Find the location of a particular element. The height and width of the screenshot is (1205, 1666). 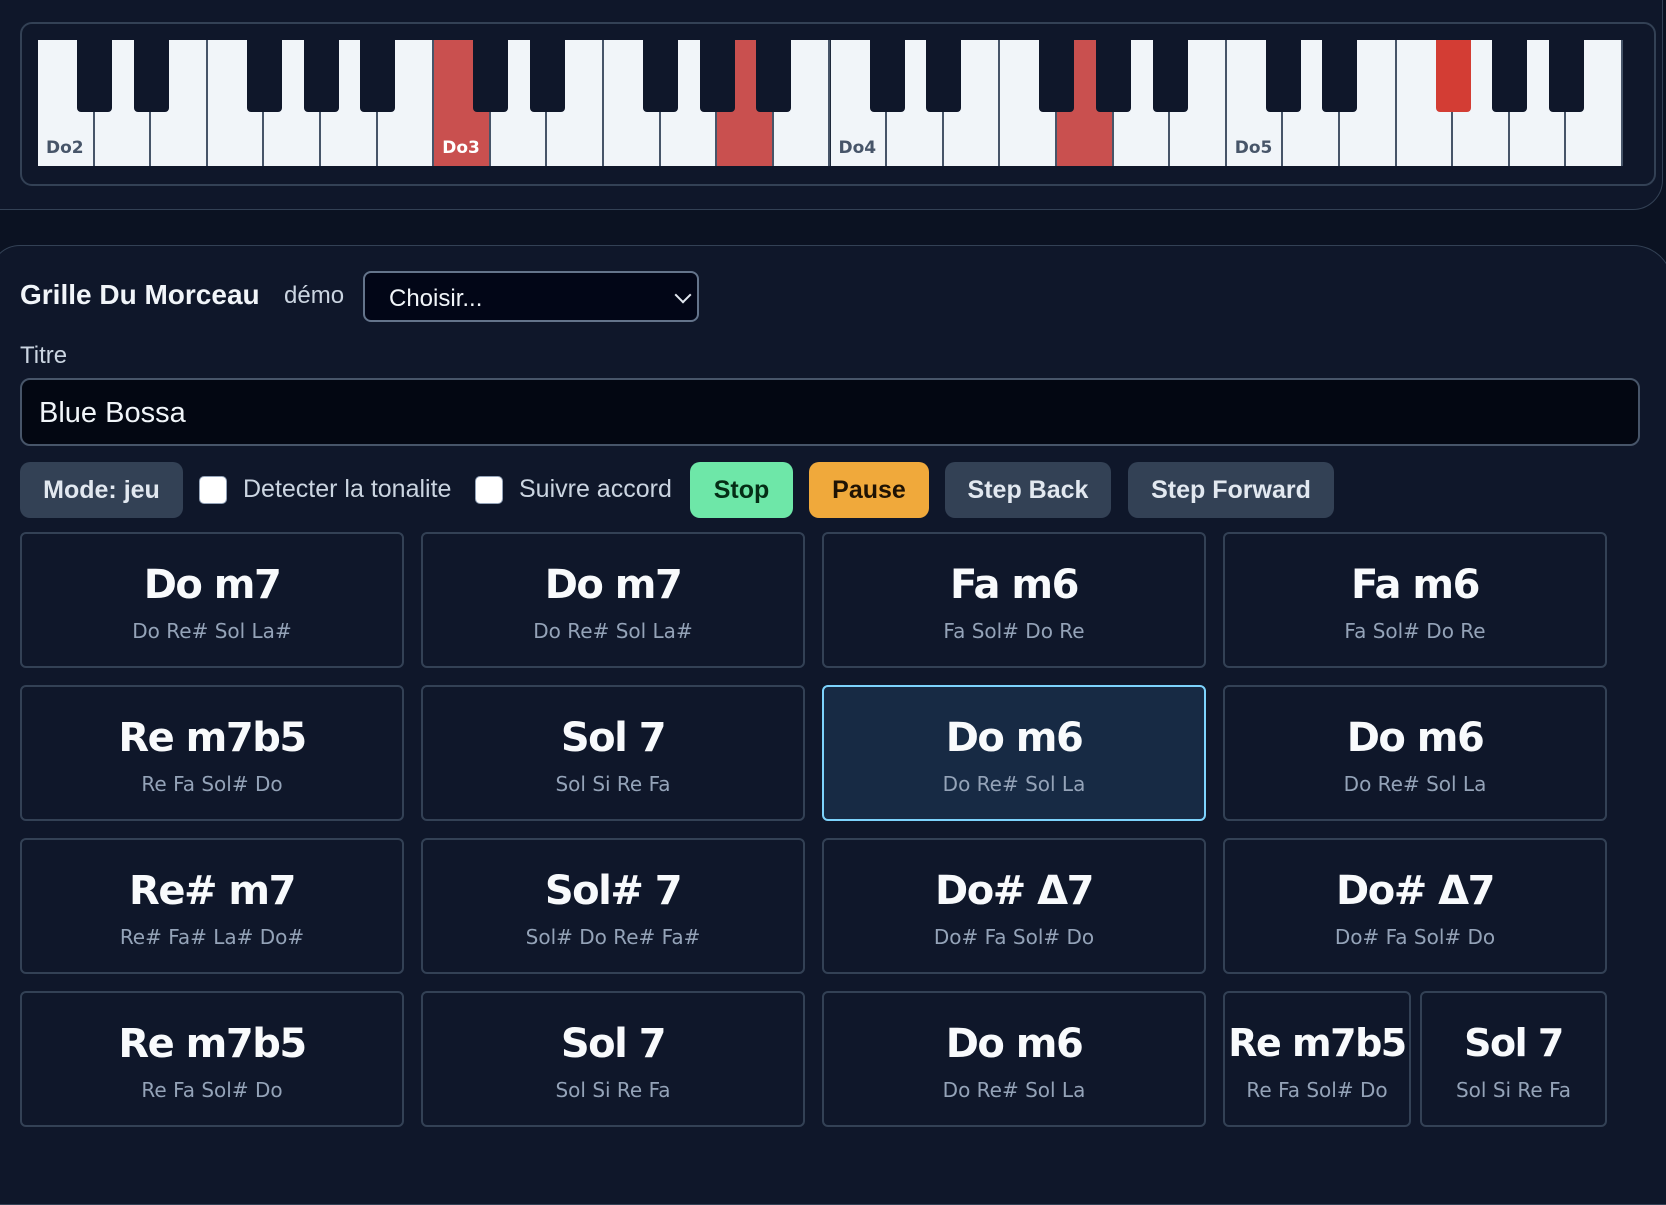

step-forward-button: Step Forward is located at coordinates (1231, 490).